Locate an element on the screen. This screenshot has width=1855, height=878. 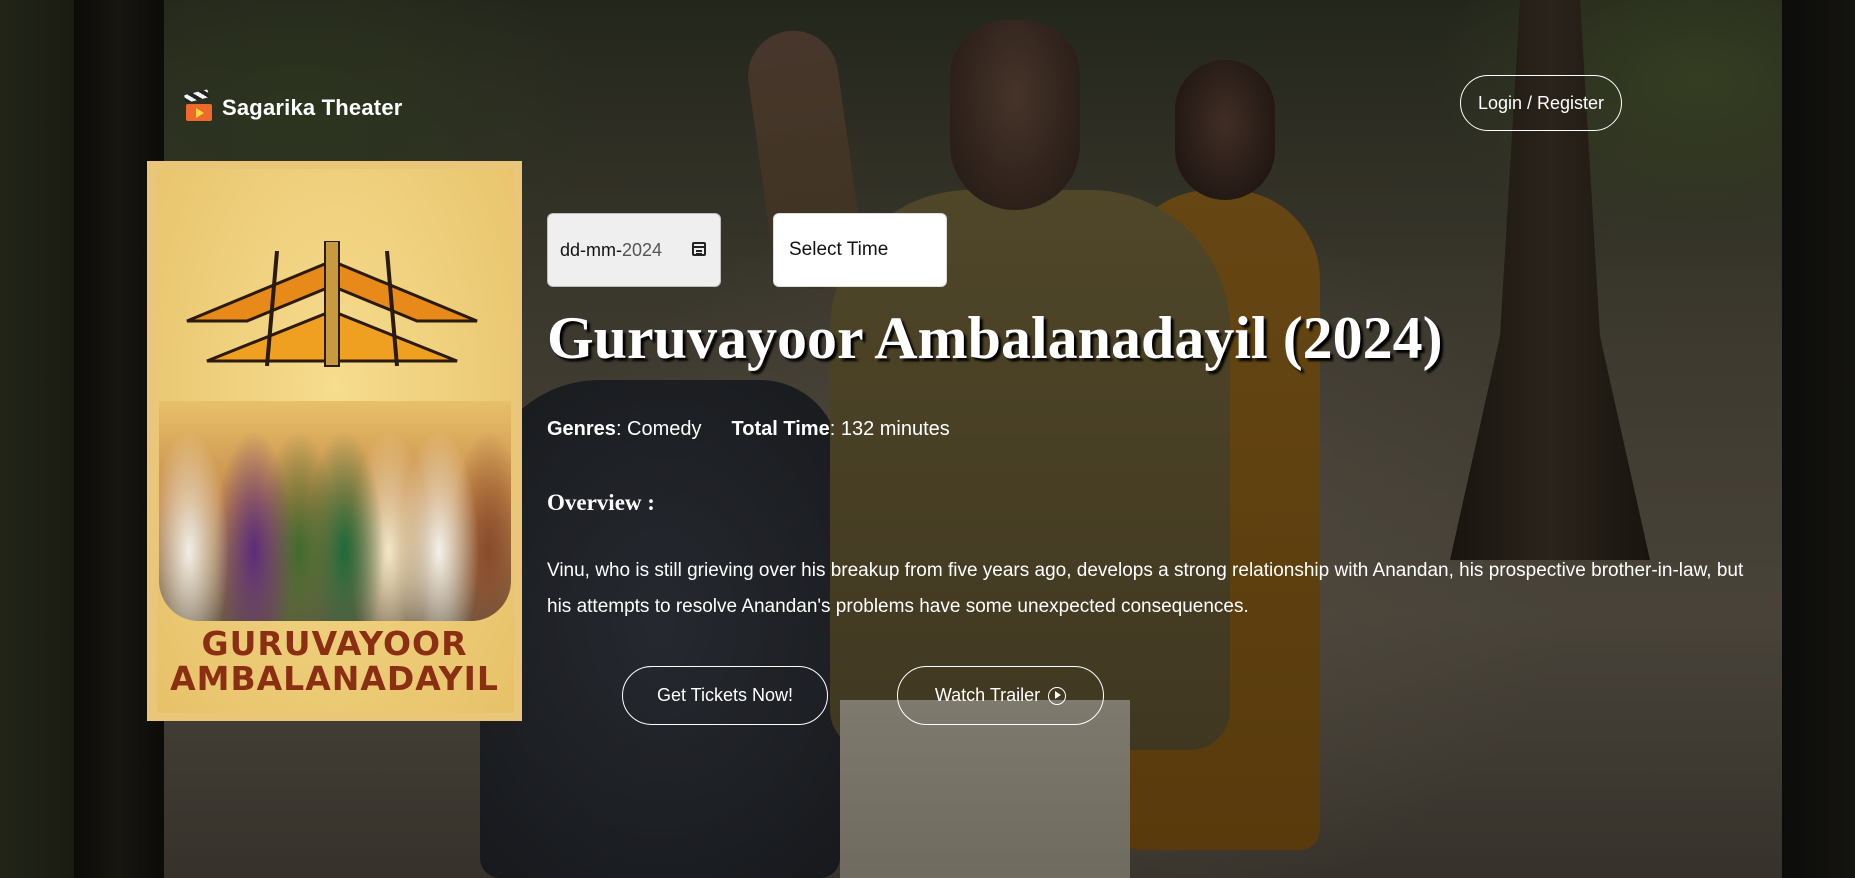
movie-poster: GURUVAYOOR AMBALANADAYIL is located at coordinates (334, 441).